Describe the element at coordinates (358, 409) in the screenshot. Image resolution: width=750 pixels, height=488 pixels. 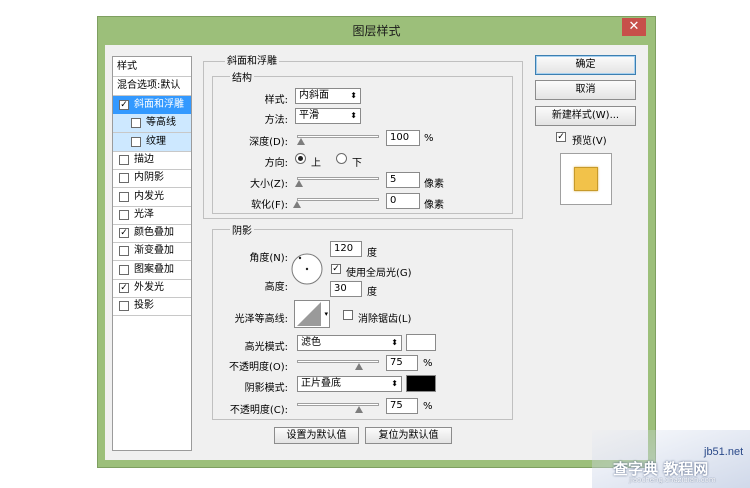
I see `opacity-2-slider-thumb` at that location.